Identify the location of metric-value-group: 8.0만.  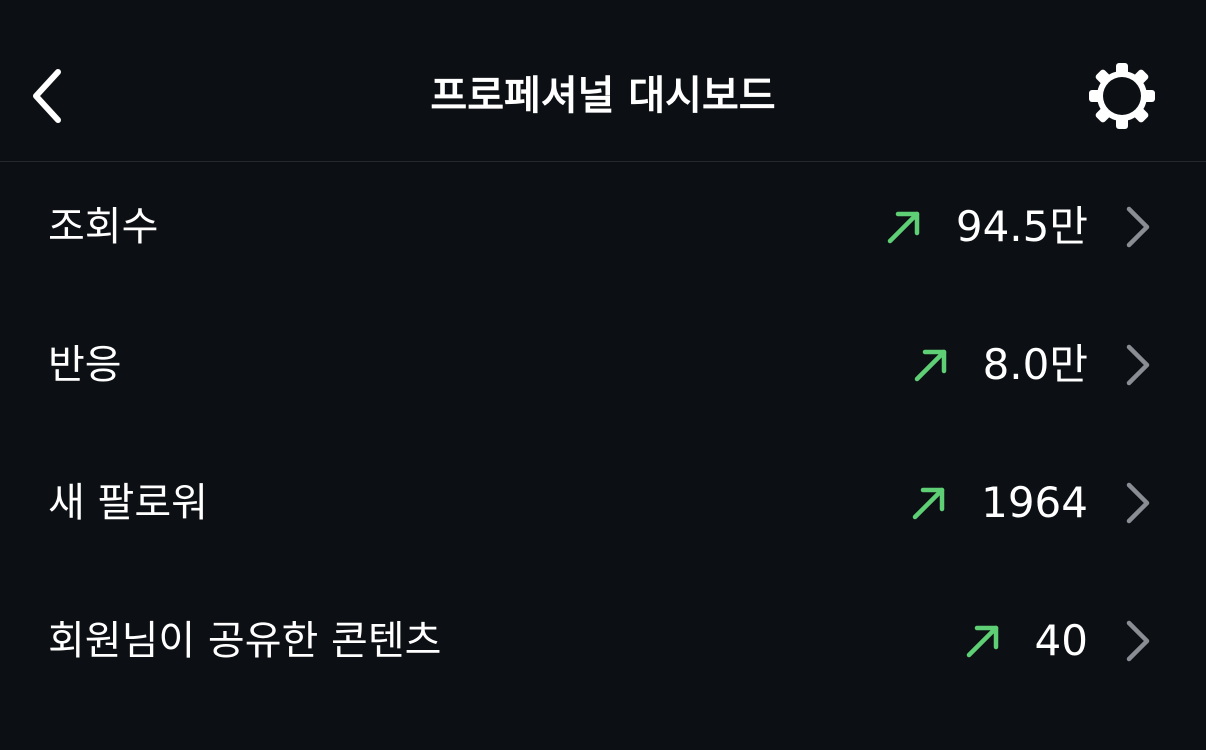
(1032, 365).